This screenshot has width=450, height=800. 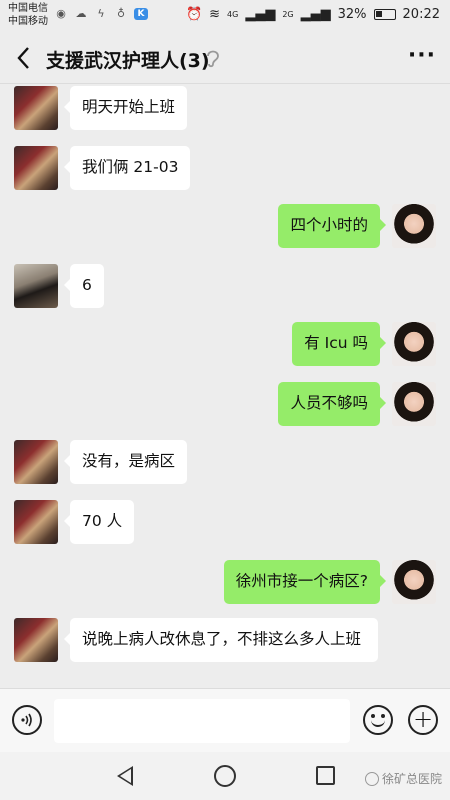 I want to click on message-bubble-incoming: 明天开始上班, so click(x=125, y=108).